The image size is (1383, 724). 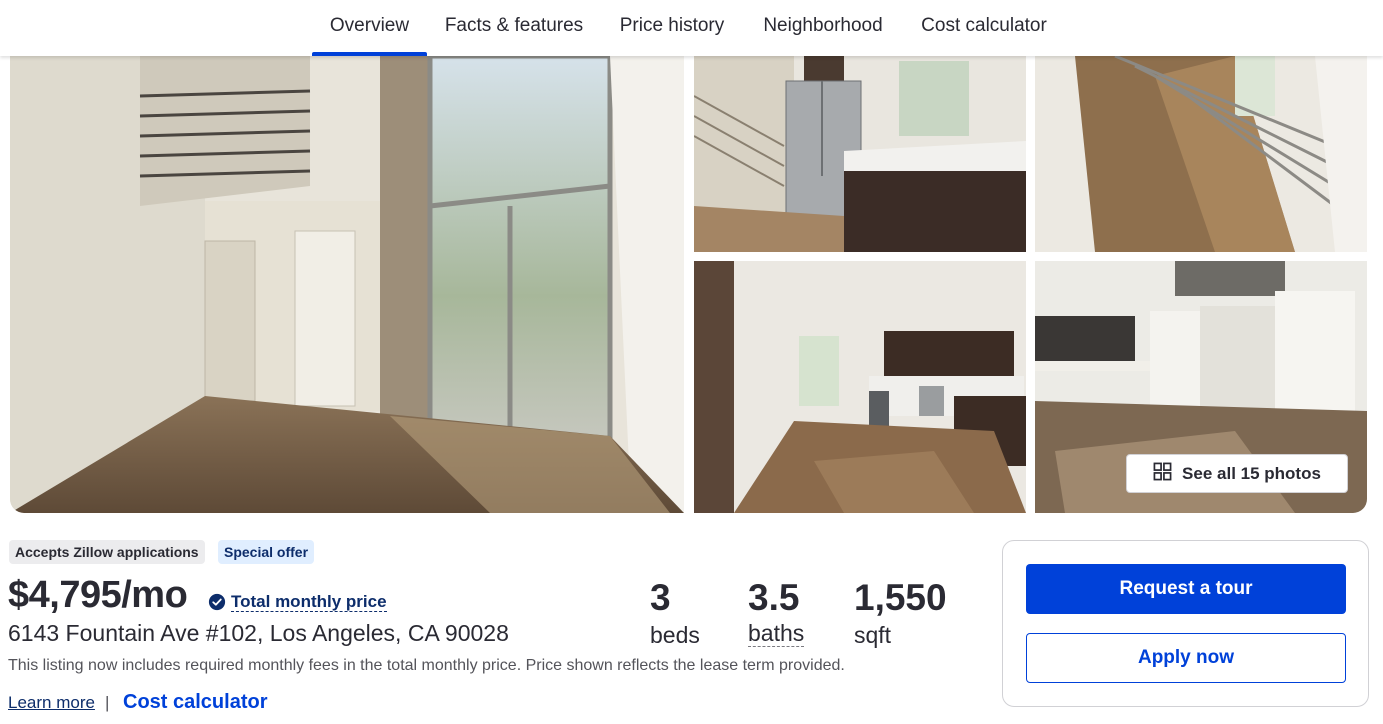 What do you see at coordinates (1251, 473) in the screenshot?
I see `see-all-photos-label: See all 15 photos` at bounding box center [1251, 473].